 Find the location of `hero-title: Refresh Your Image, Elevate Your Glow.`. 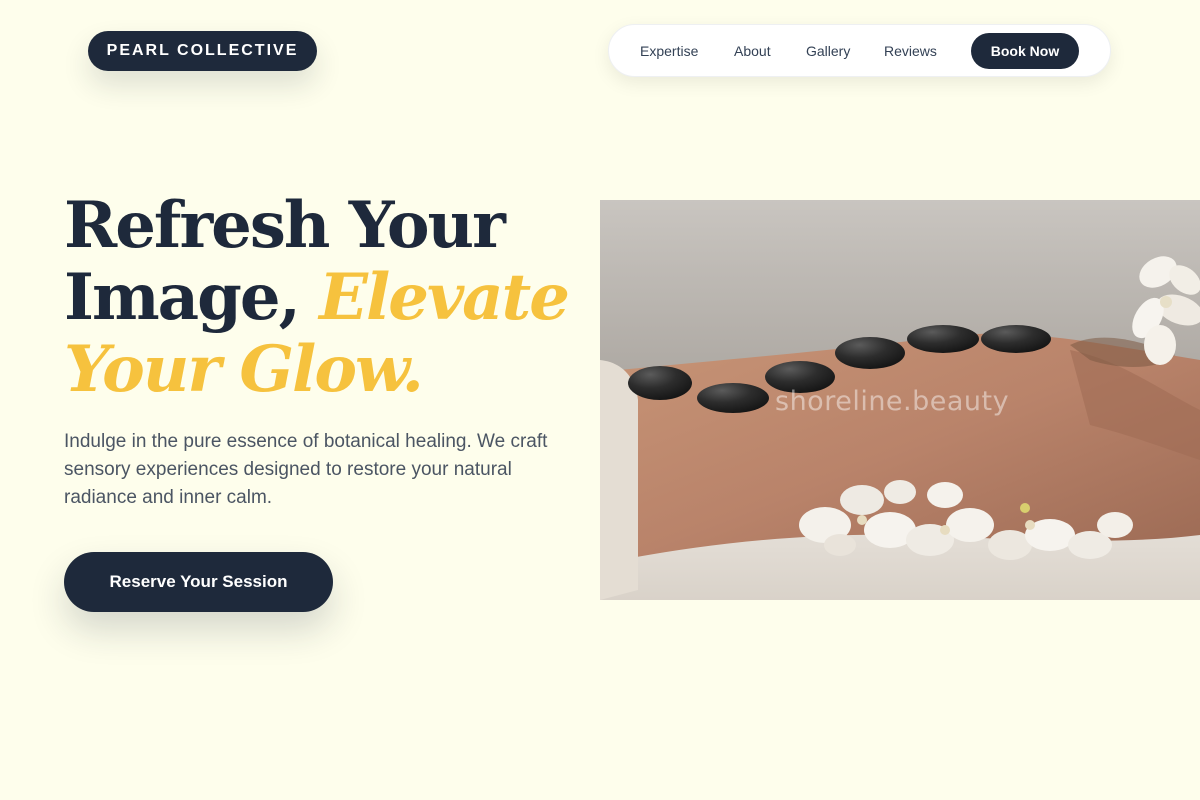

hero-title: Refresh Your Image, Elevate Your Glow. is located at coordinates (317, 297).